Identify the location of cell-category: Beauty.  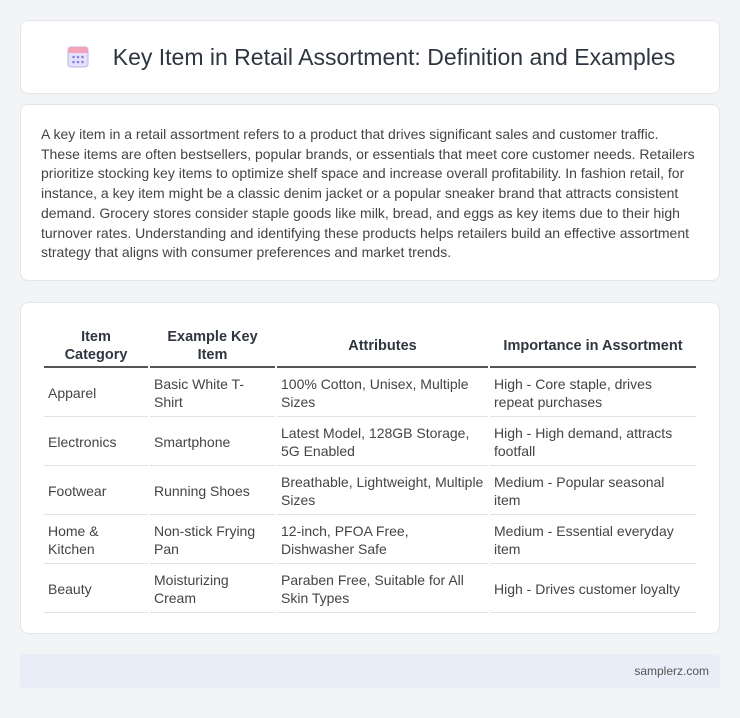
(96, 589).